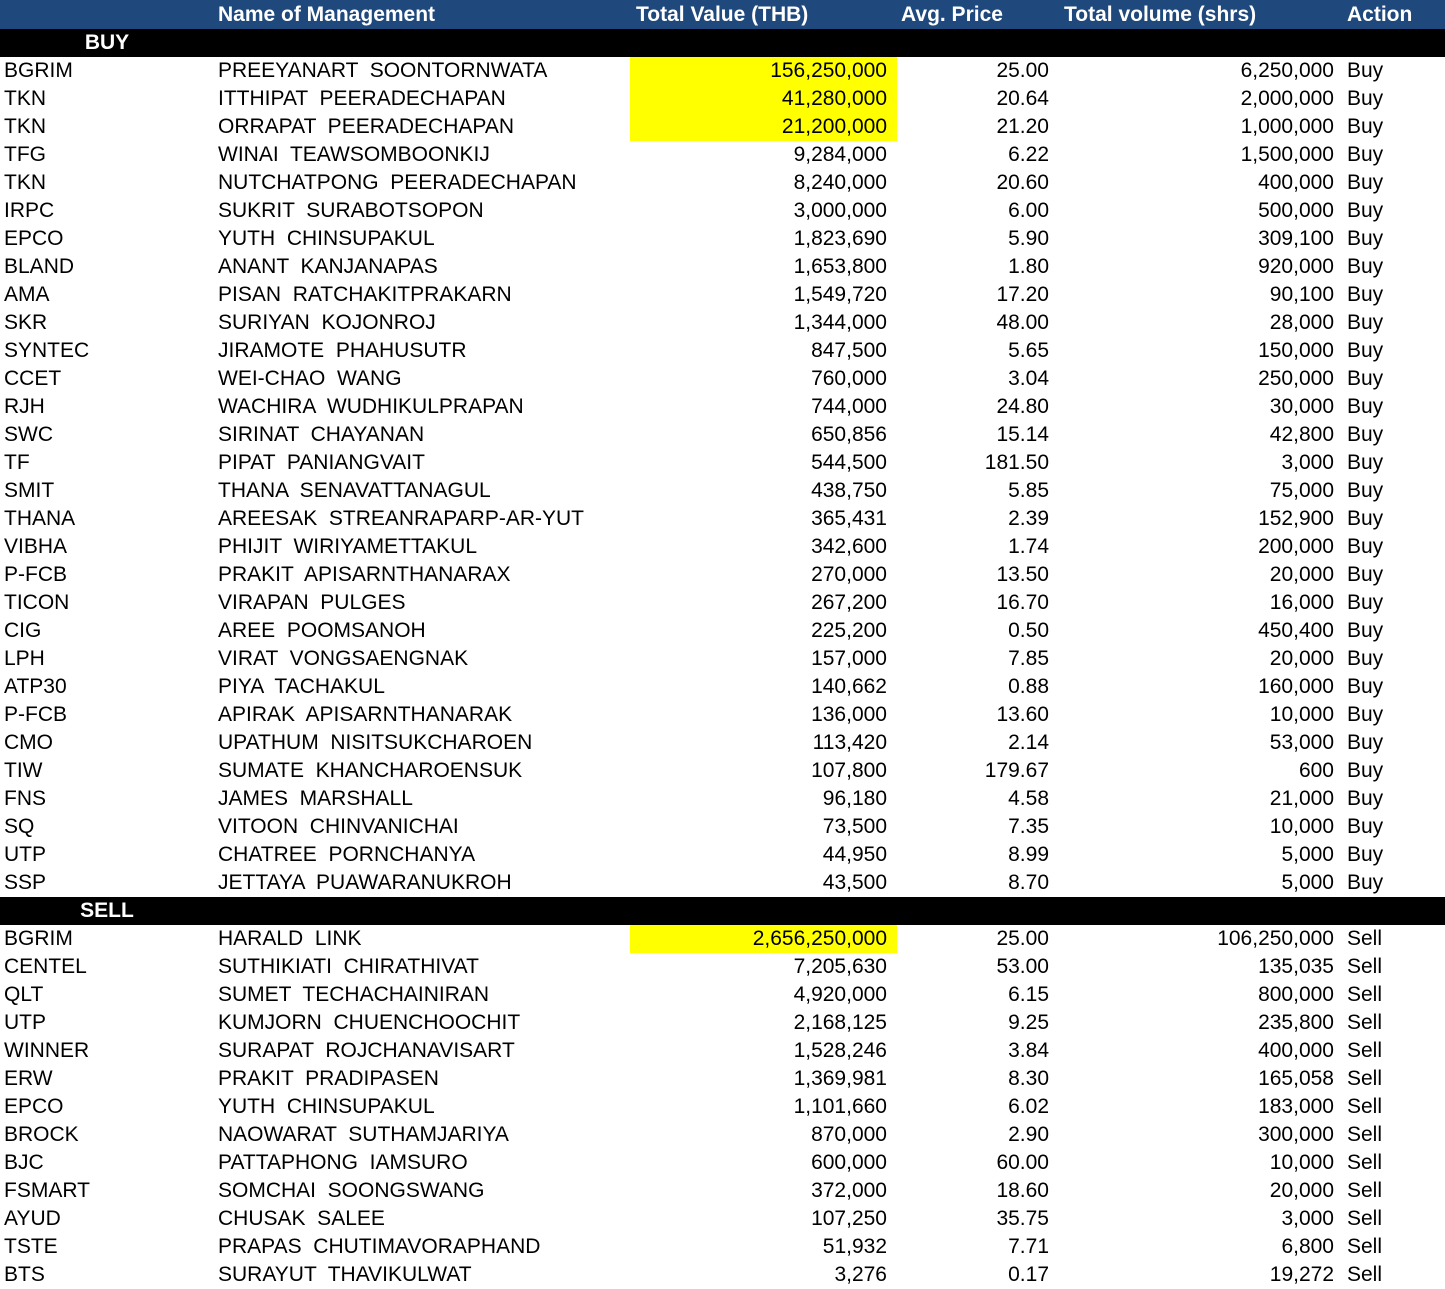  Describe the element at coordinates (1016, 462) in the screenshot. I see `cell-avg-price: 181.50` at that location.